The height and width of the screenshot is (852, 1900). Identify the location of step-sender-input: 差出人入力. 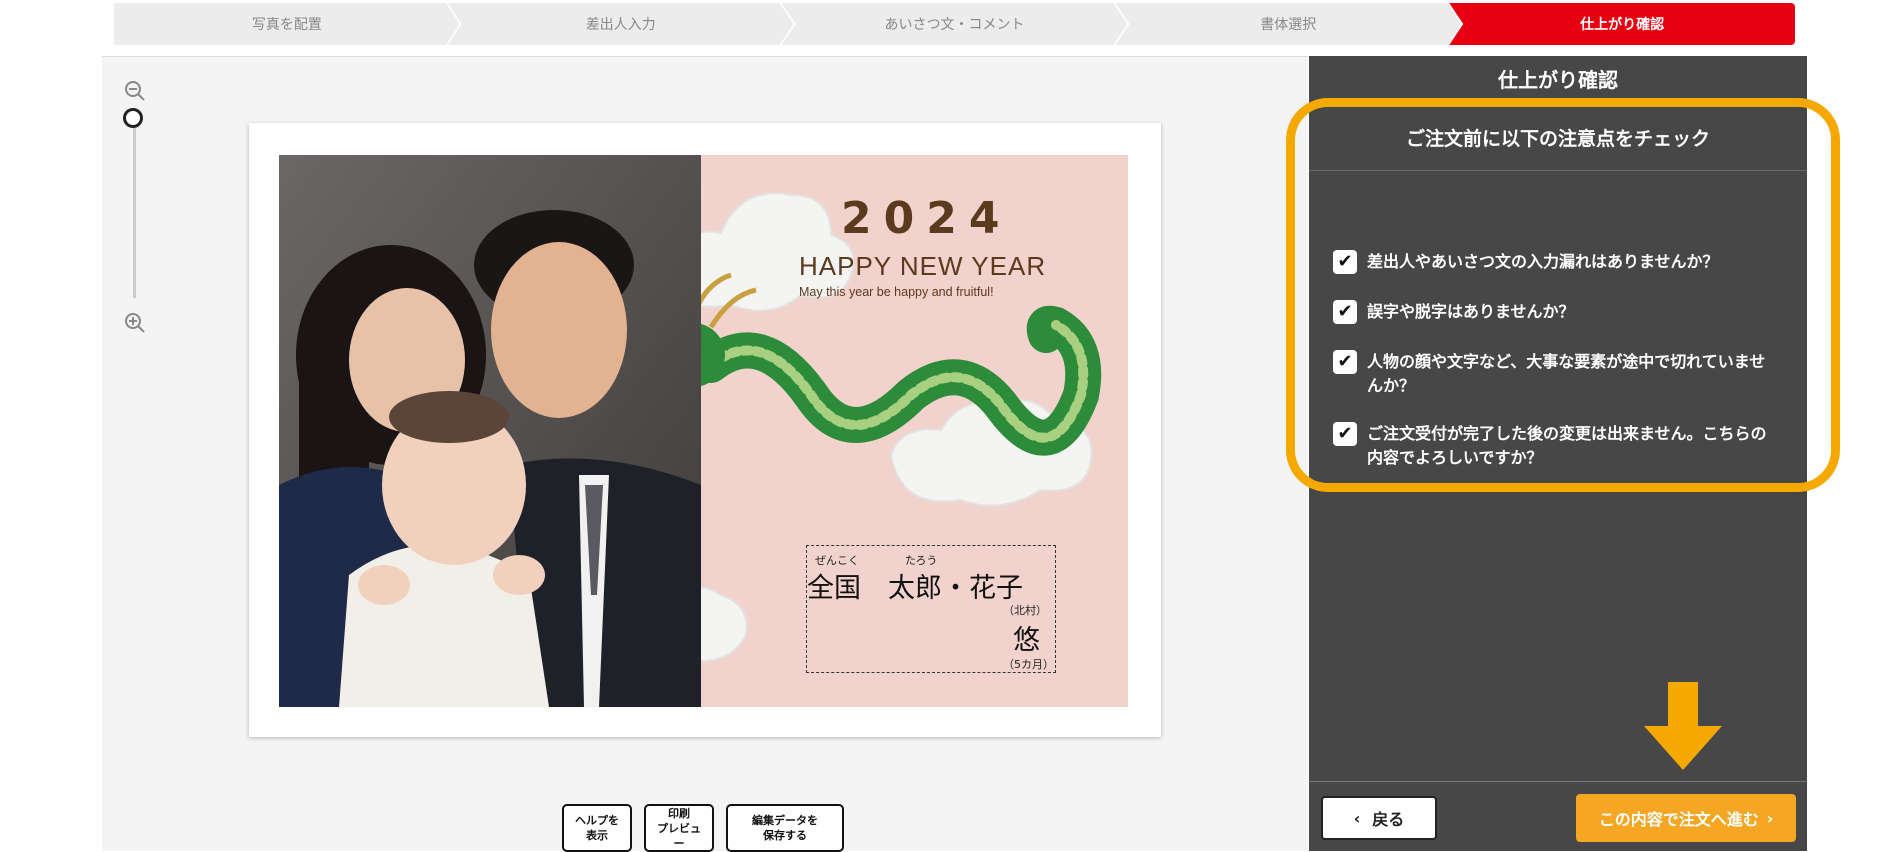
(621, 24).